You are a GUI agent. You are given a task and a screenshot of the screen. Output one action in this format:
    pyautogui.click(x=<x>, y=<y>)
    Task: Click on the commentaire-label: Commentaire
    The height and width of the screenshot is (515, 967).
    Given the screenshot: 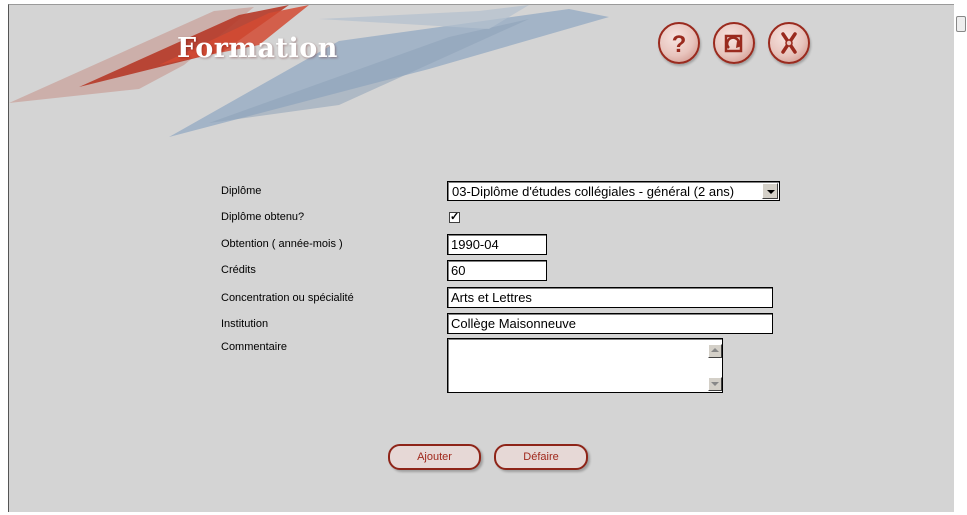 What is the action you would take?
    pyautogui.click(x=254, y=347)
    